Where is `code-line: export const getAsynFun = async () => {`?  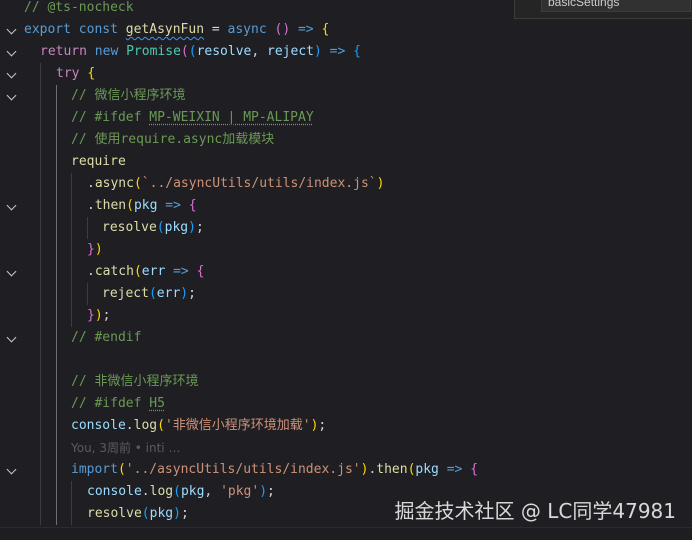
code-line: export const getAsynFun = async () => { is located at coordinates (346, 30).